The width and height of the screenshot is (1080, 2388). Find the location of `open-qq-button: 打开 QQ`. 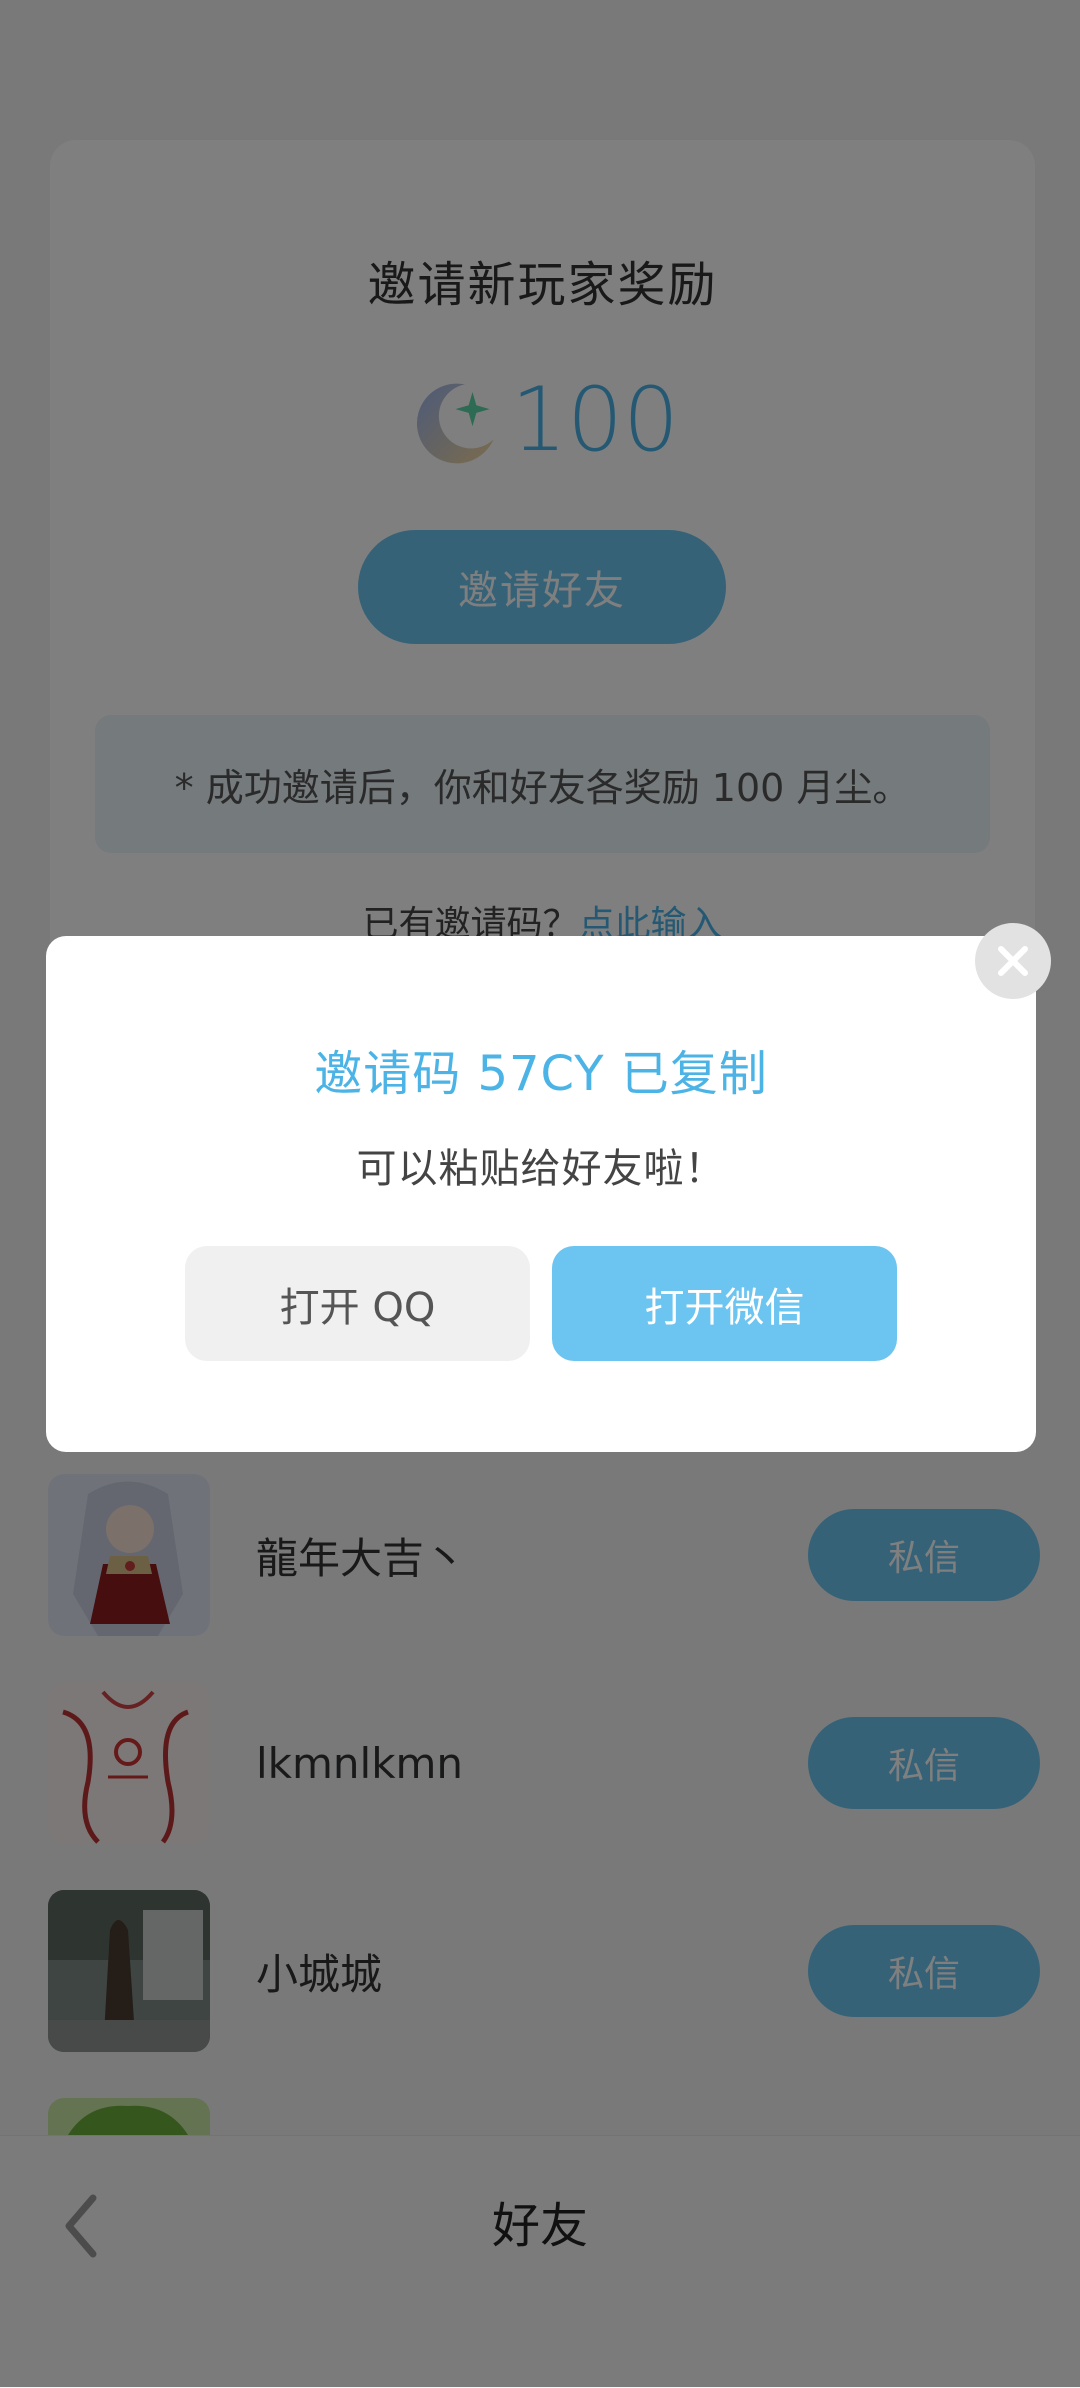

open-qq-button: 打开 QQ is located at coordinates (357, 1303).